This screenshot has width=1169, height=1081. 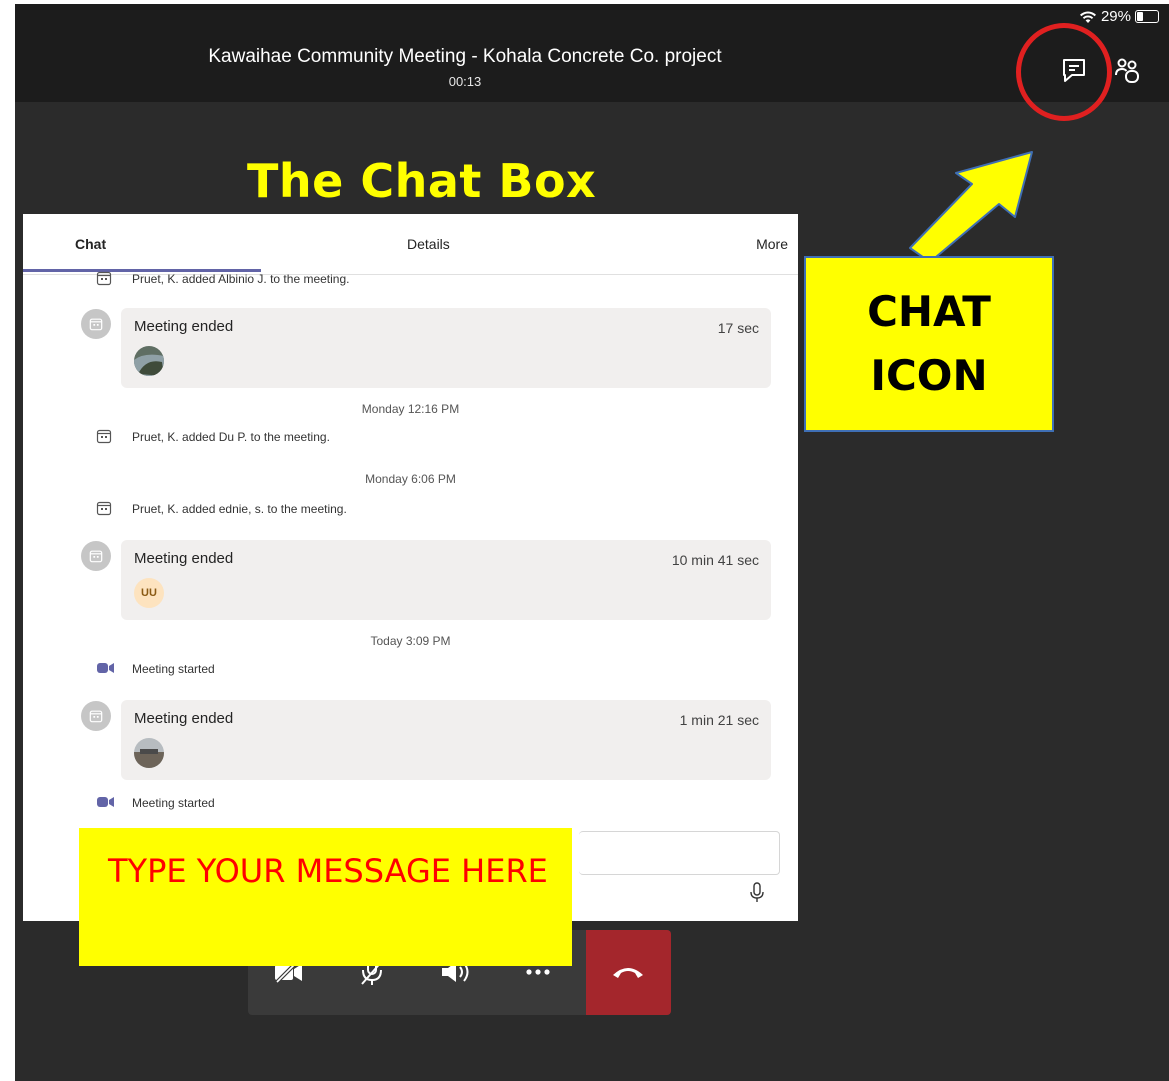 I want to click on chat-icon-highlight-circle, so click(x=1064, y=72).